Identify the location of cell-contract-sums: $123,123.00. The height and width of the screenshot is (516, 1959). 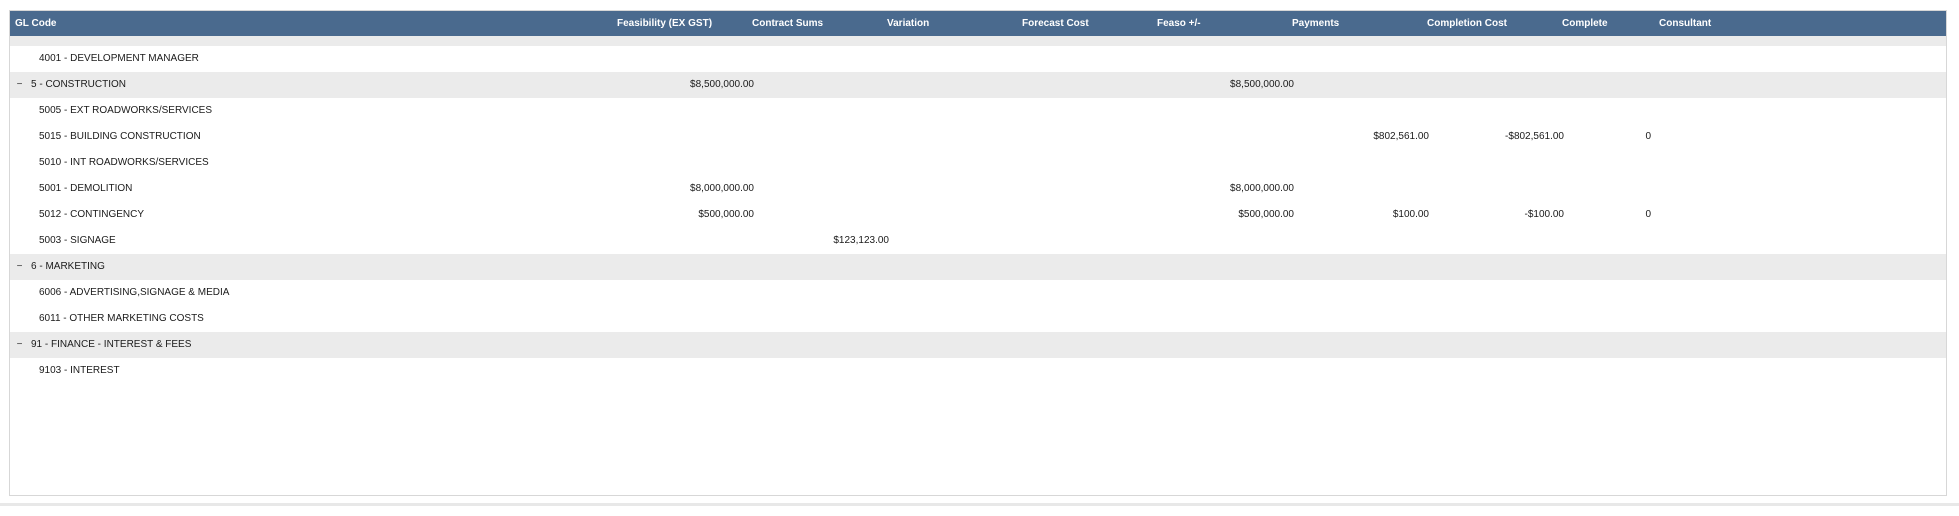
(861, 240).